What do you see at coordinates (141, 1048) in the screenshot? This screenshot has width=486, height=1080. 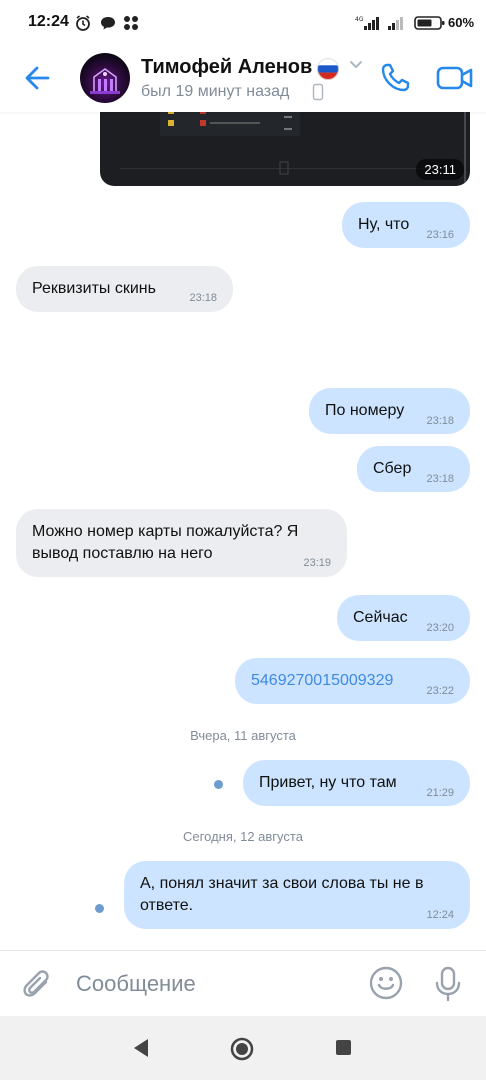 I see `nav-back-icon` at bounding box center [141, 1048].